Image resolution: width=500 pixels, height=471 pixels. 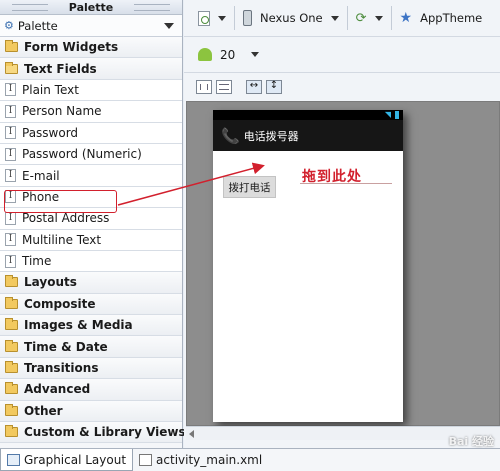 What do you see at coordinates (222, 18) in the screenshot?
I see `config-dropdown-arrow-icon` at bounding box center [222, 18].